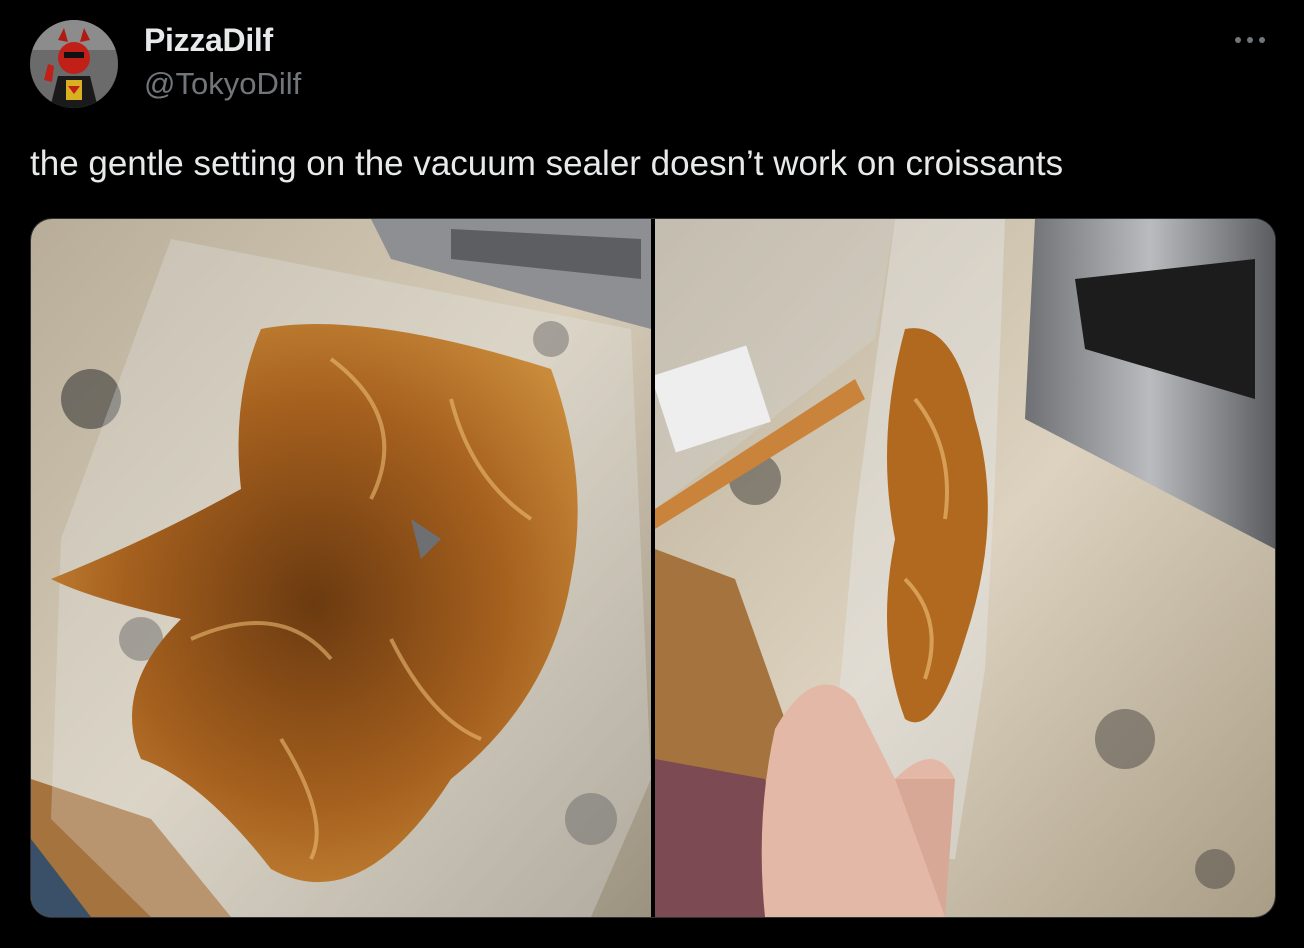 The image size is (1304, 948). Describe the element at coordinates (208, 40) in the screenshot. I see `author-name: PizzaDilf` at that location.